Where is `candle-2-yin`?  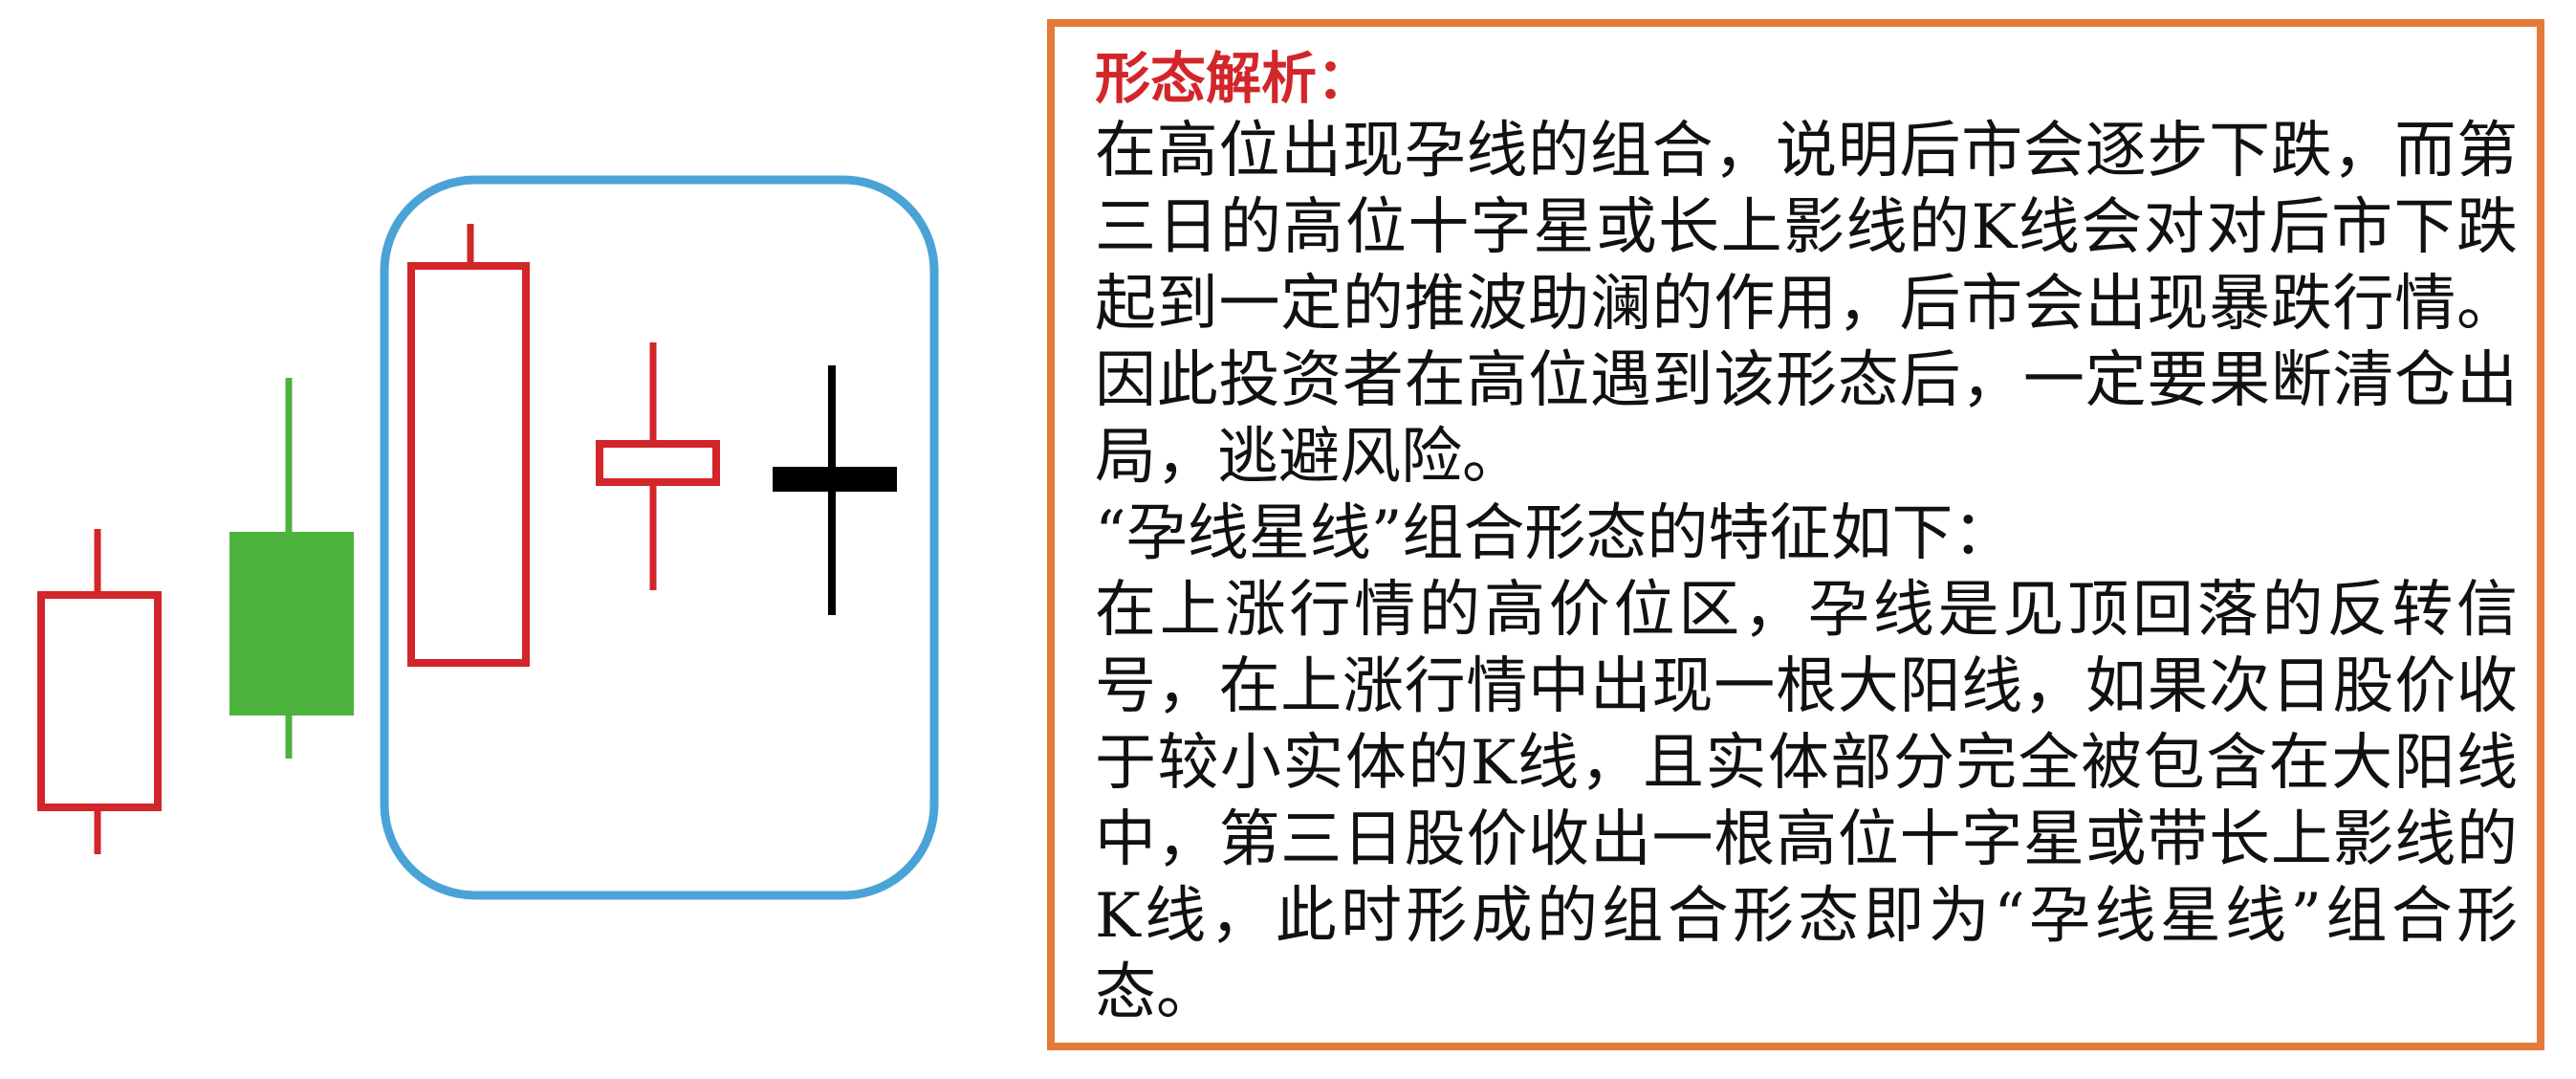
candle-2-yin is located at coordinates (291, 568).